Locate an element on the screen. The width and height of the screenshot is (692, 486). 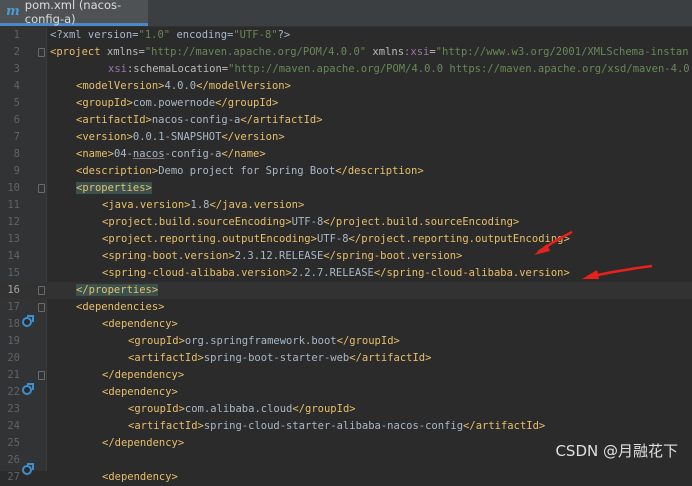
line-number: 7 is located at coordinates (16, 137).